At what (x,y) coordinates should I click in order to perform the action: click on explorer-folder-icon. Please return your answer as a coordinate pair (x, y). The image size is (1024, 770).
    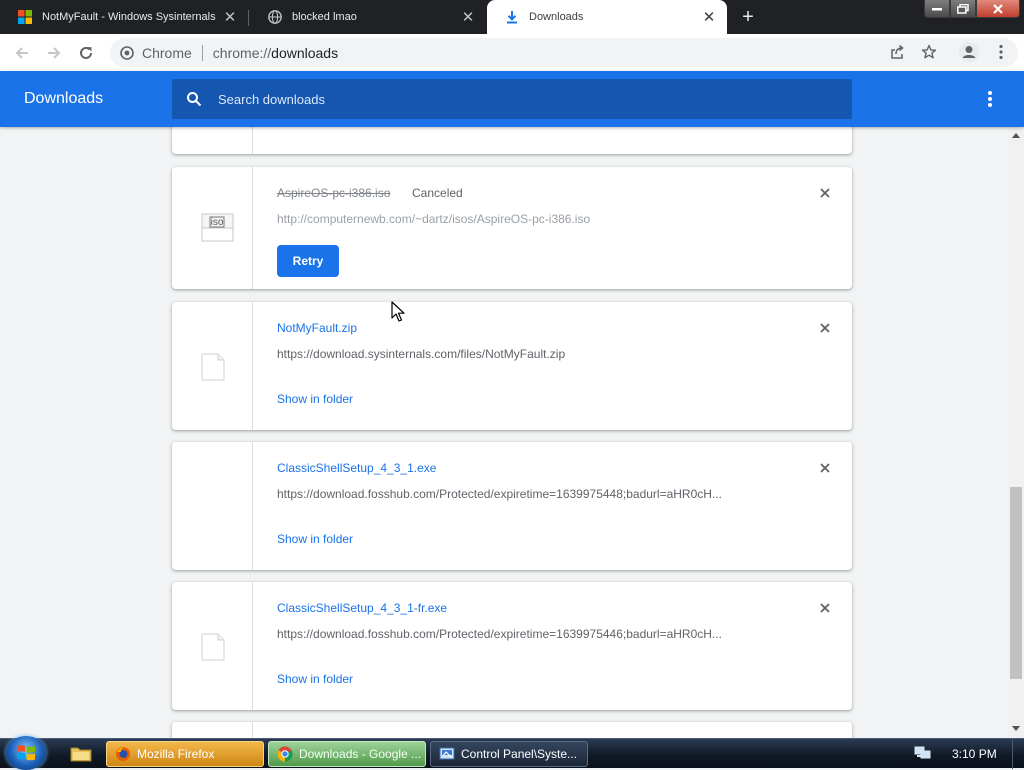
    Looking at the image, I should click on (81, 753).